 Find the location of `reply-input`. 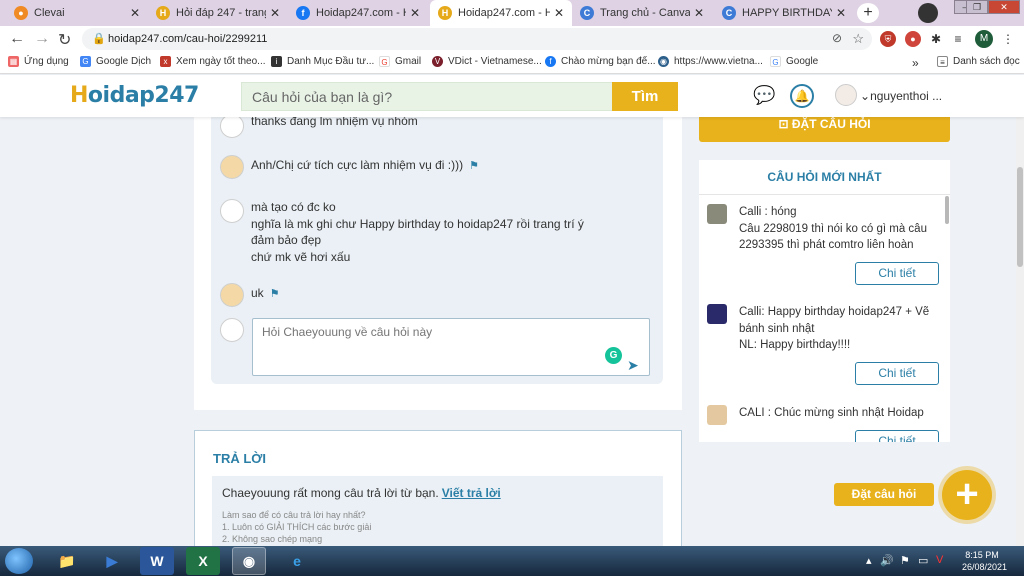

reply-input is located at coordinates (451, 347).